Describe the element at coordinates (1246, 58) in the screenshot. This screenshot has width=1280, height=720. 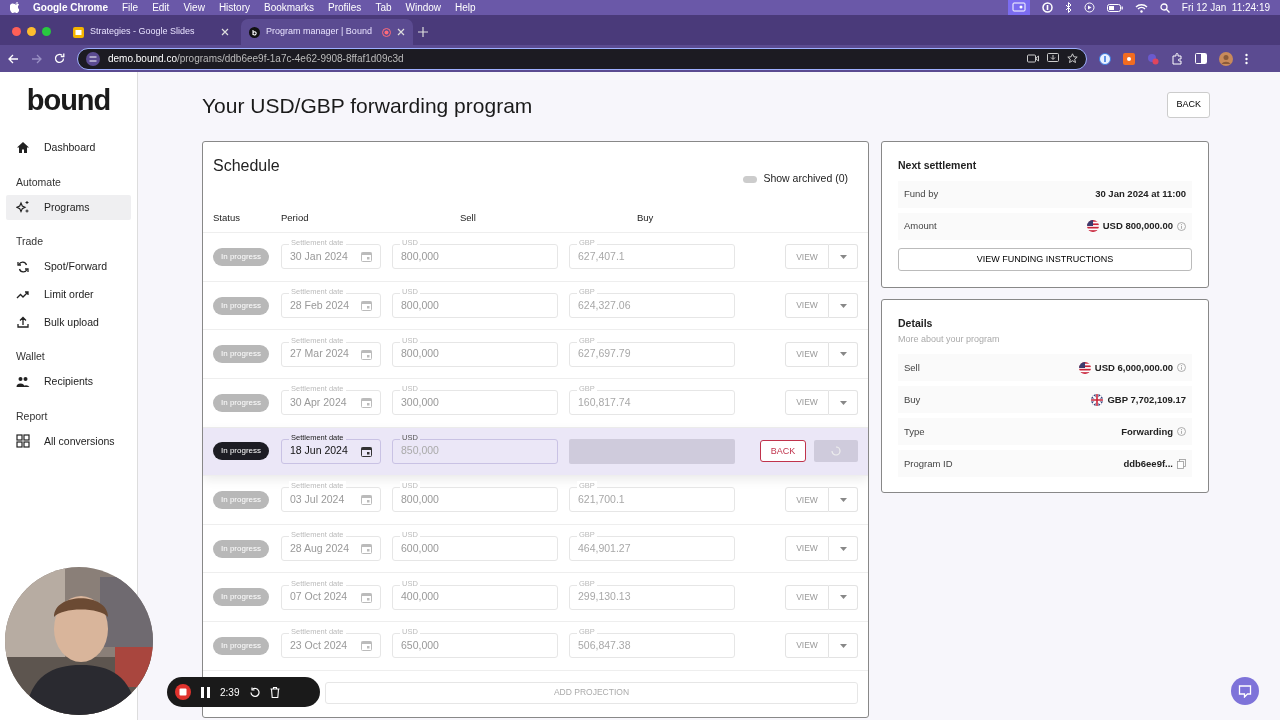
I see `more-menu-icon` at that location.